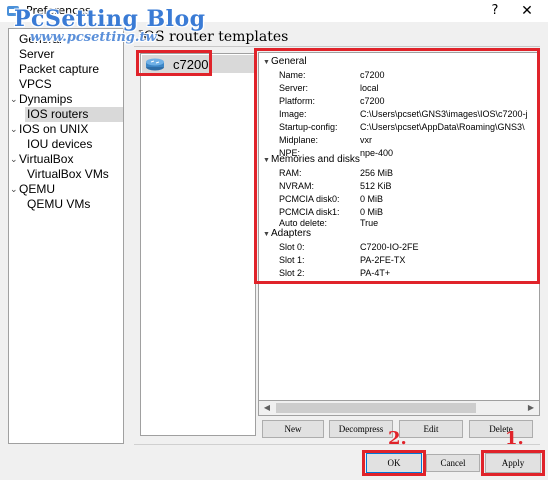  What do you see at coordinates (53, 129) in the screenshot?
I see `nav-item-ios-on-unix: IOS on UNIX` at bounding box center [53, 129].